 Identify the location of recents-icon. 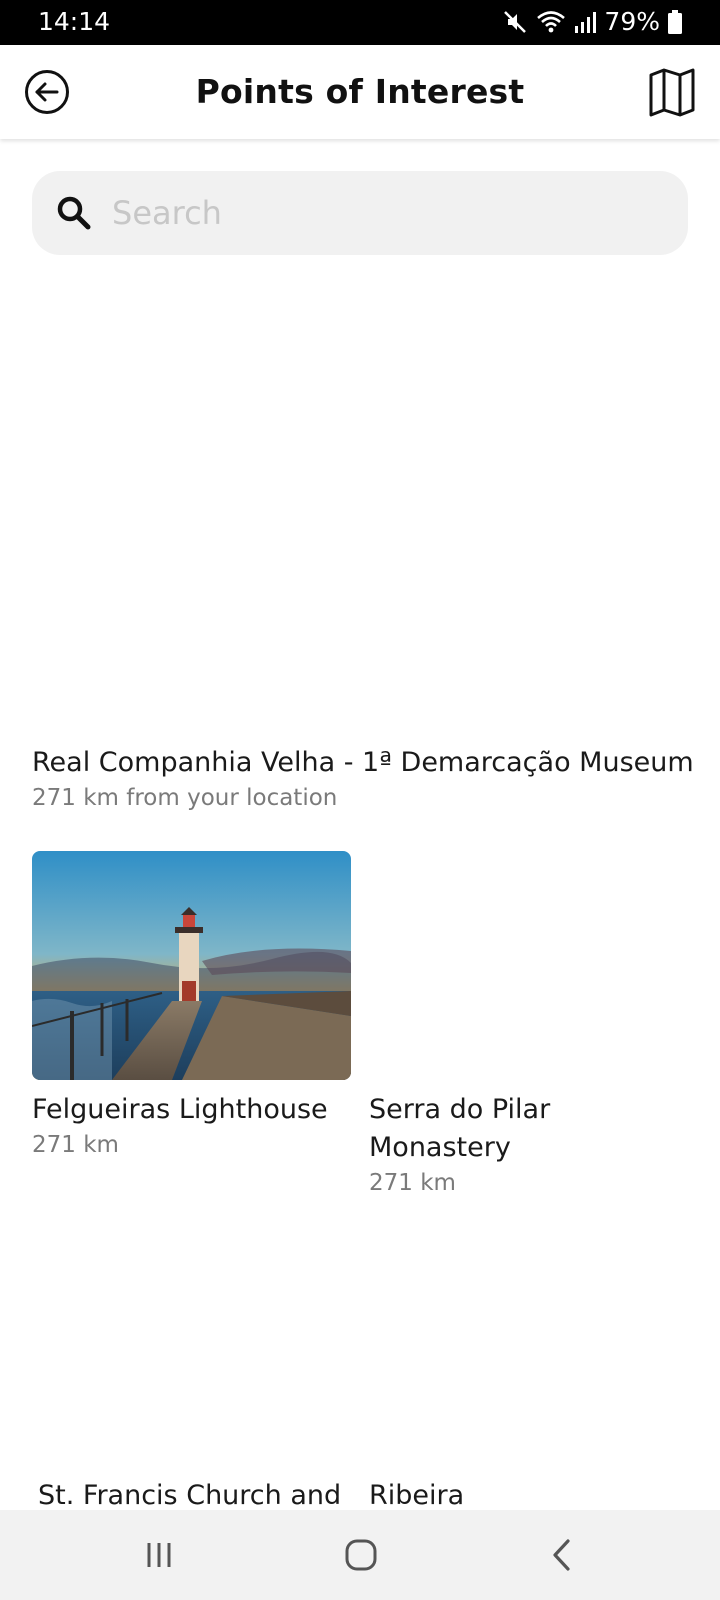
(159, 1555).